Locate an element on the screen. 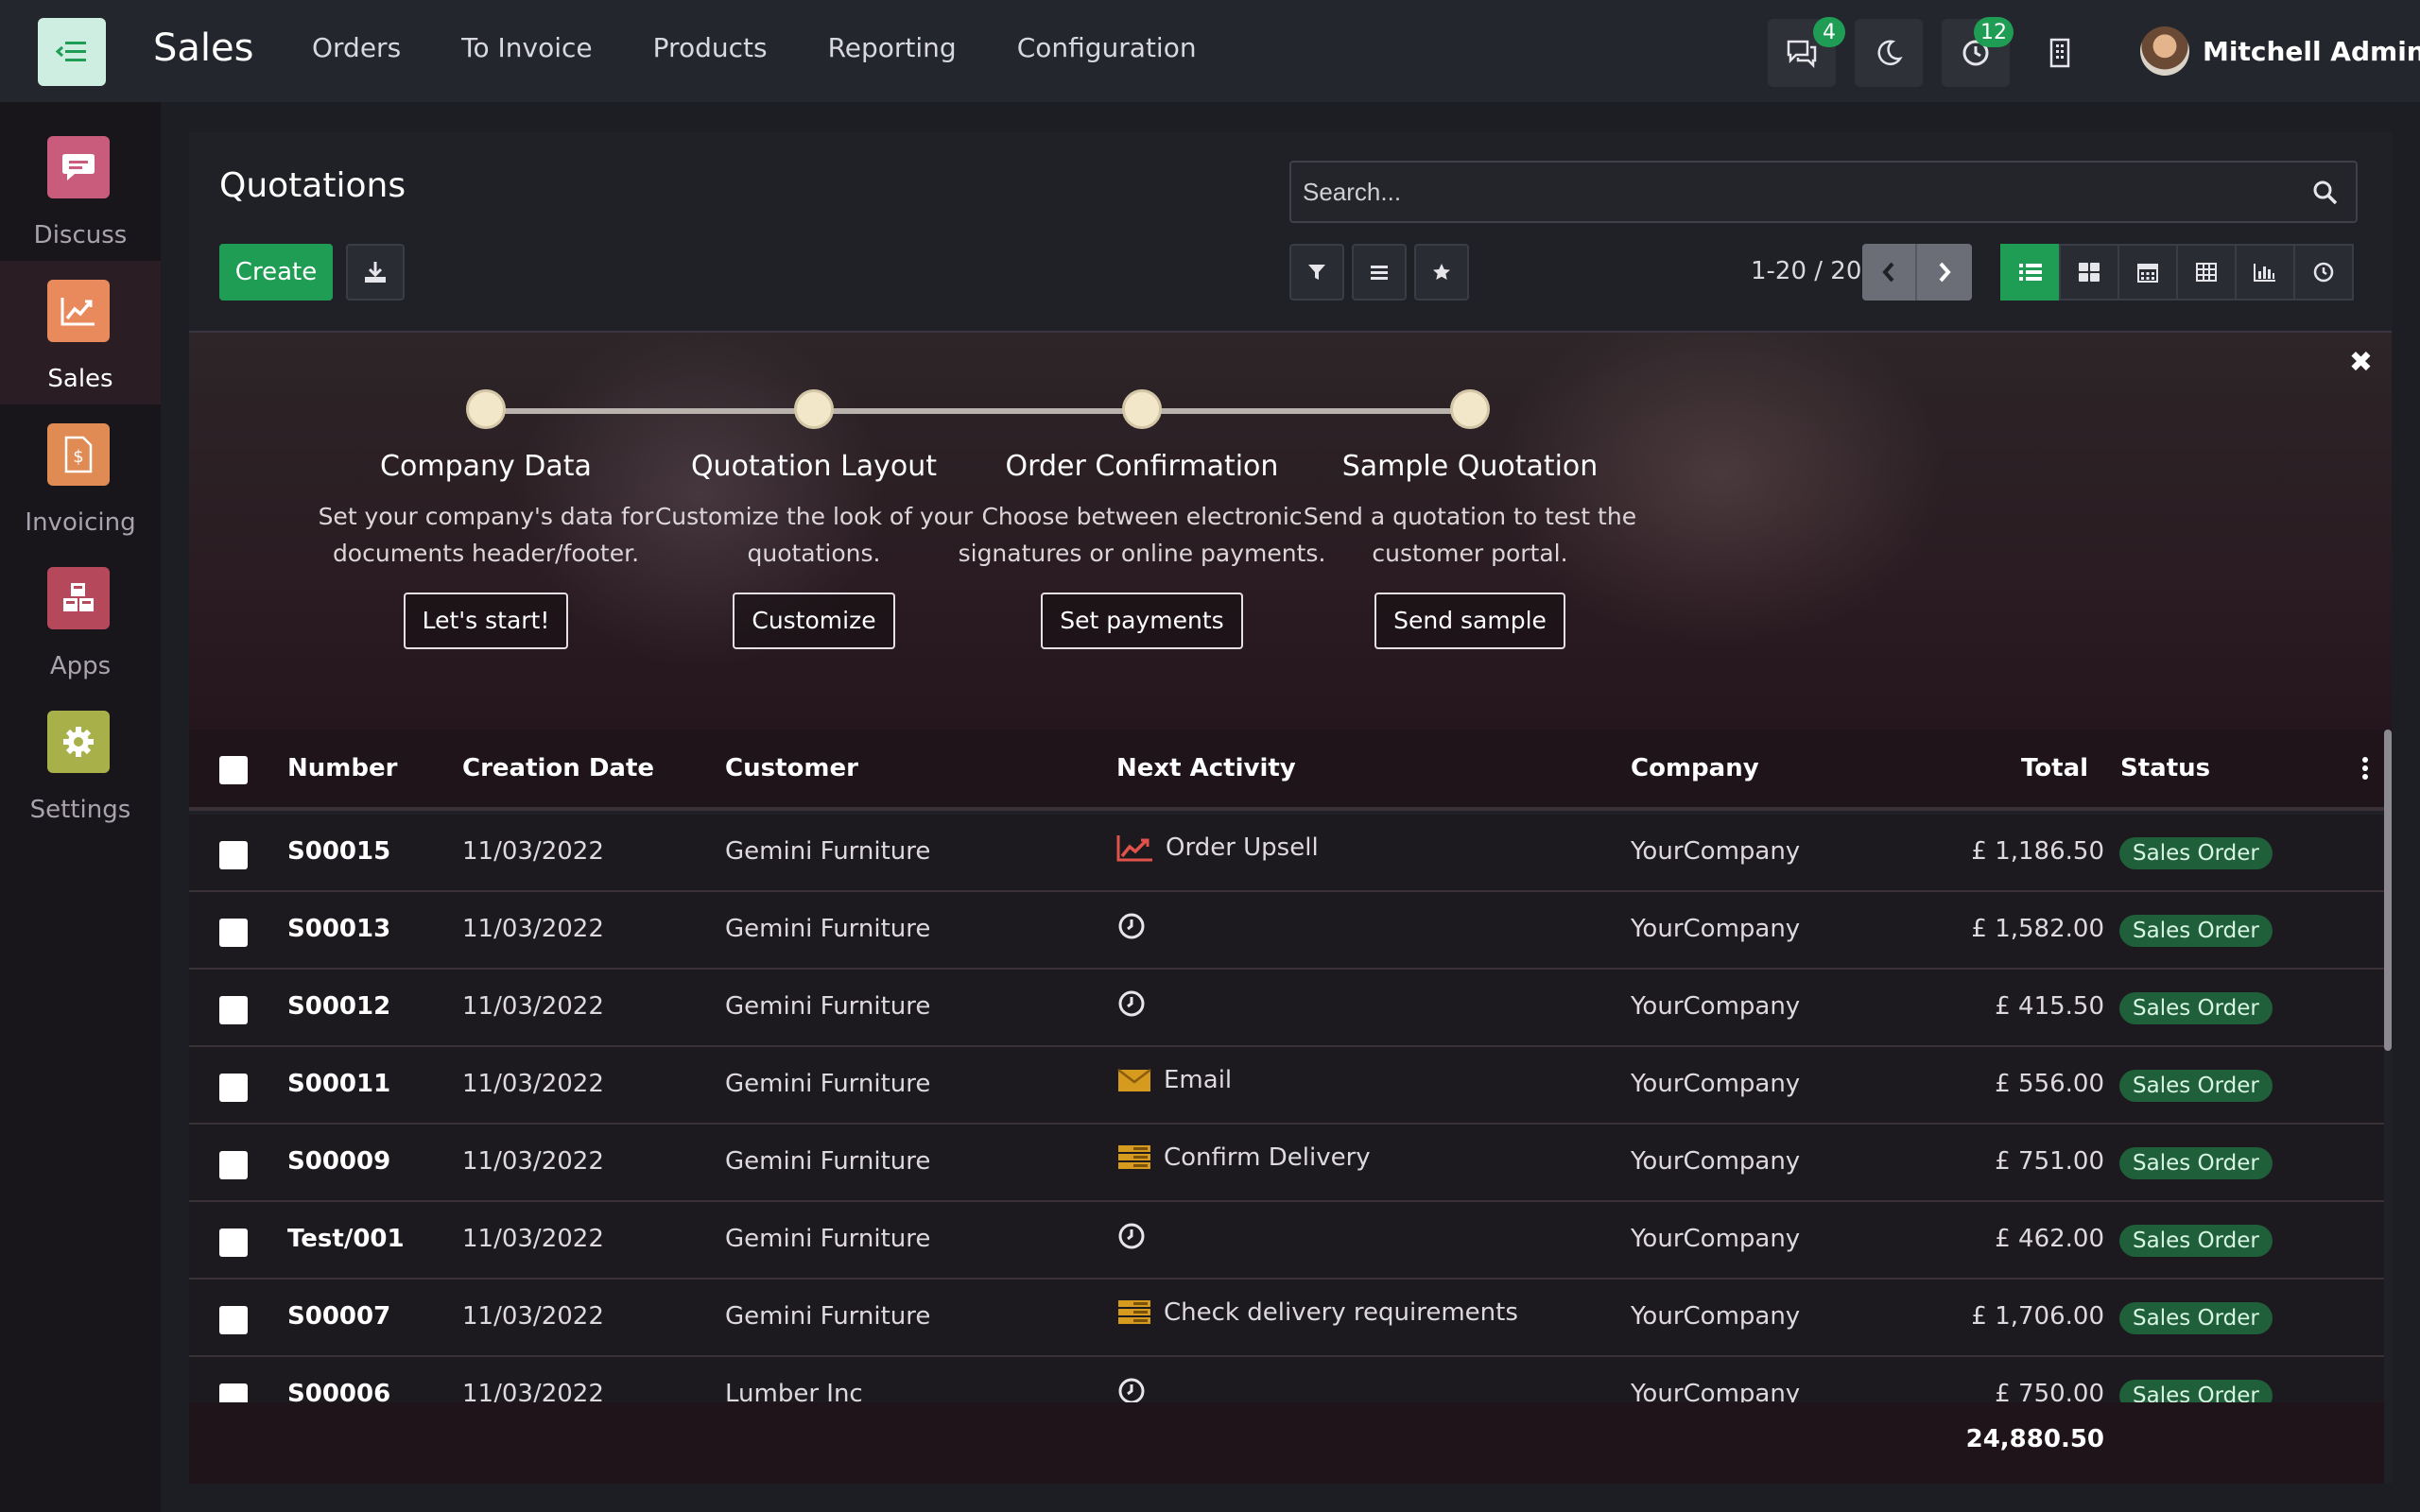 The height and width of the screenshot is (1512, 2420). app-title: Sales is located at coordinates (203, 48).